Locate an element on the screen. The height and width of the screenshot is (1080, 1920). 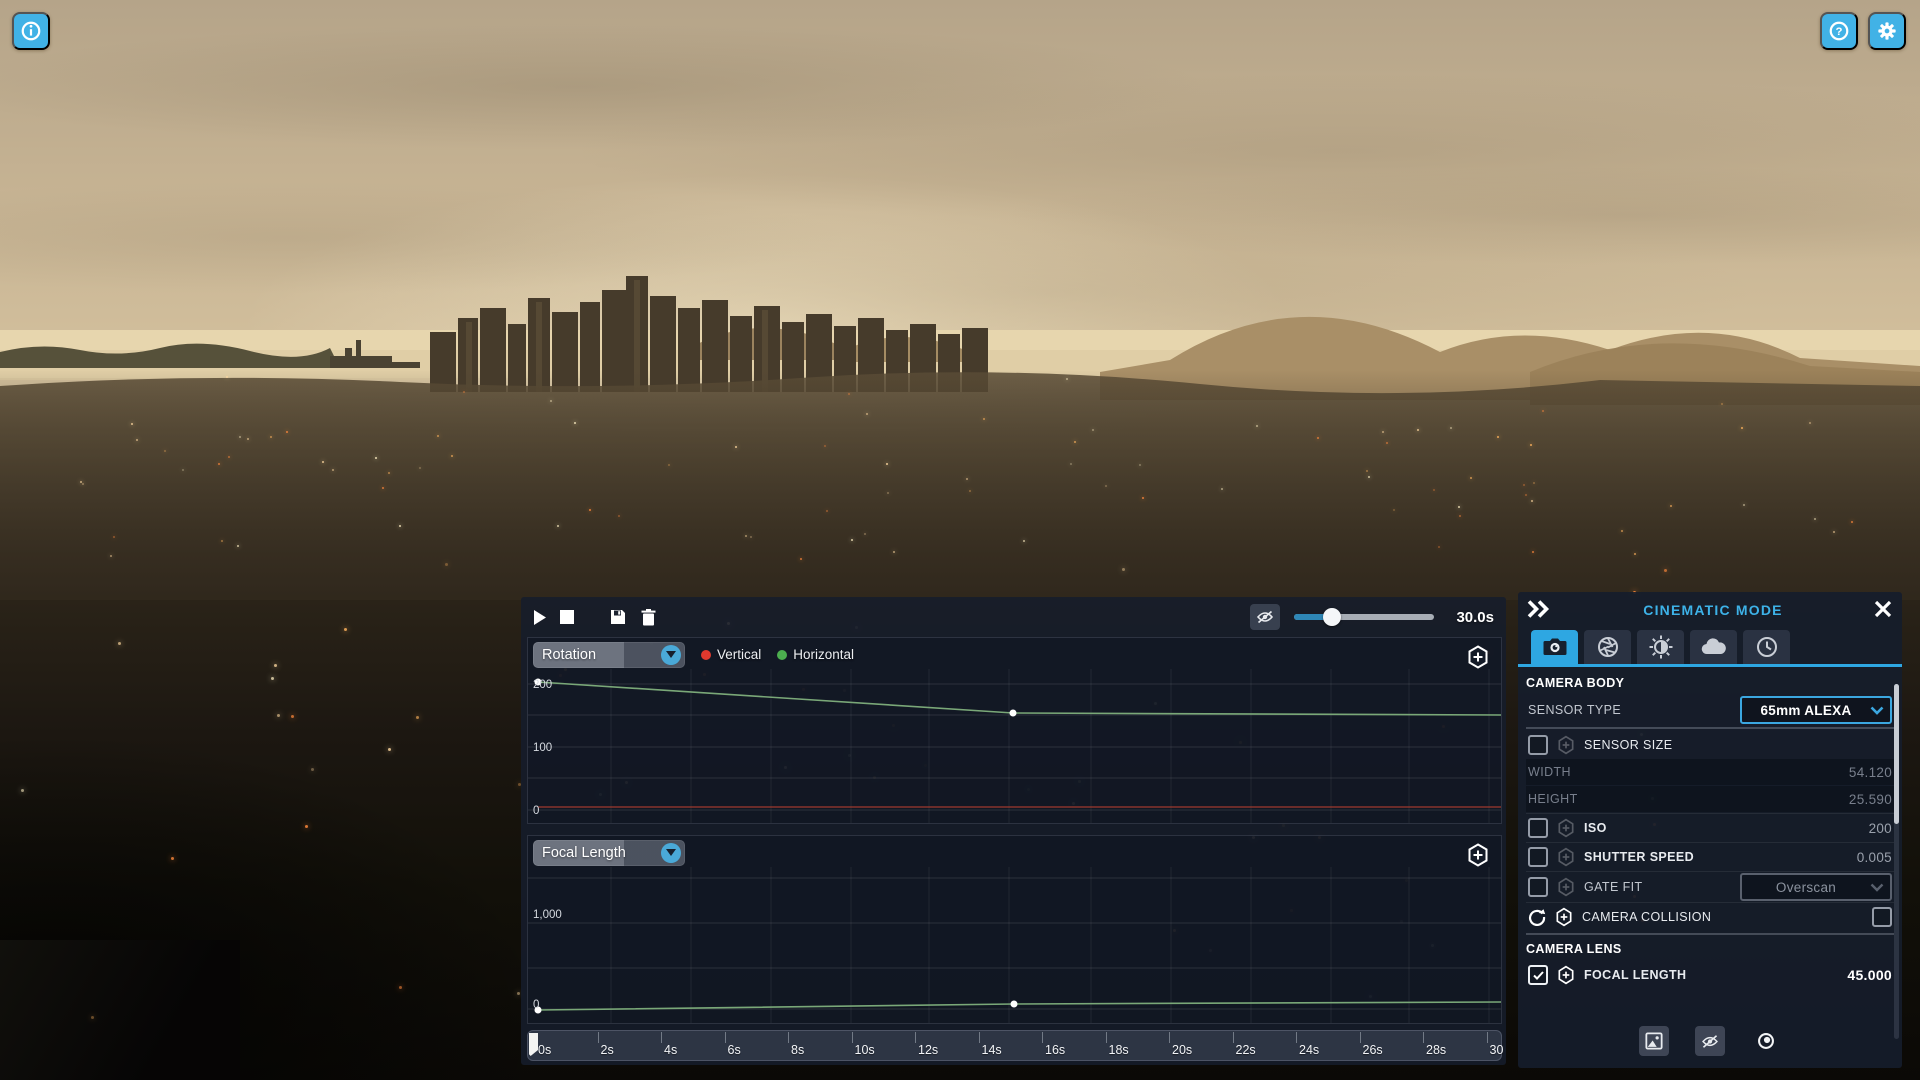
clock-icon is located at coordinates (1766, 647).